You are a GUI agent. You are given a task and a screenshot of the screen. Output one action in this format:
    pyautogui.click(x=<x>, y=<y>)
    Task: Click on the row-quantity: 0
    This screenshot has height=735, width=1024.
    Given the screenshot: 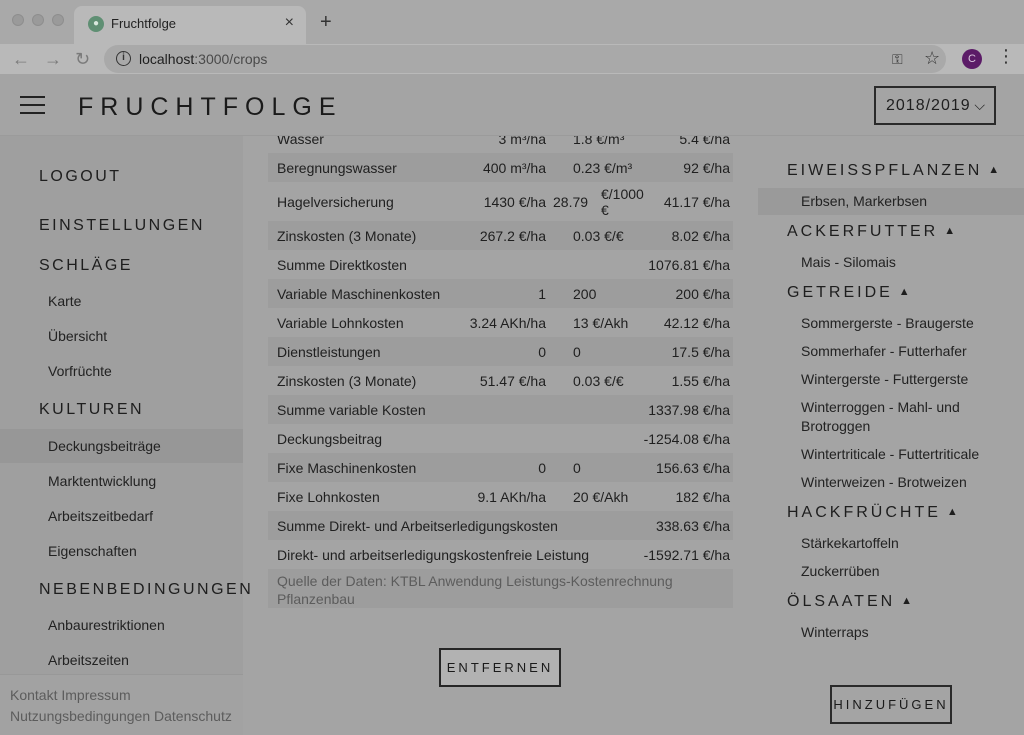 What is the action you would take?
    pyautogui.click(x=542, y=467)
    